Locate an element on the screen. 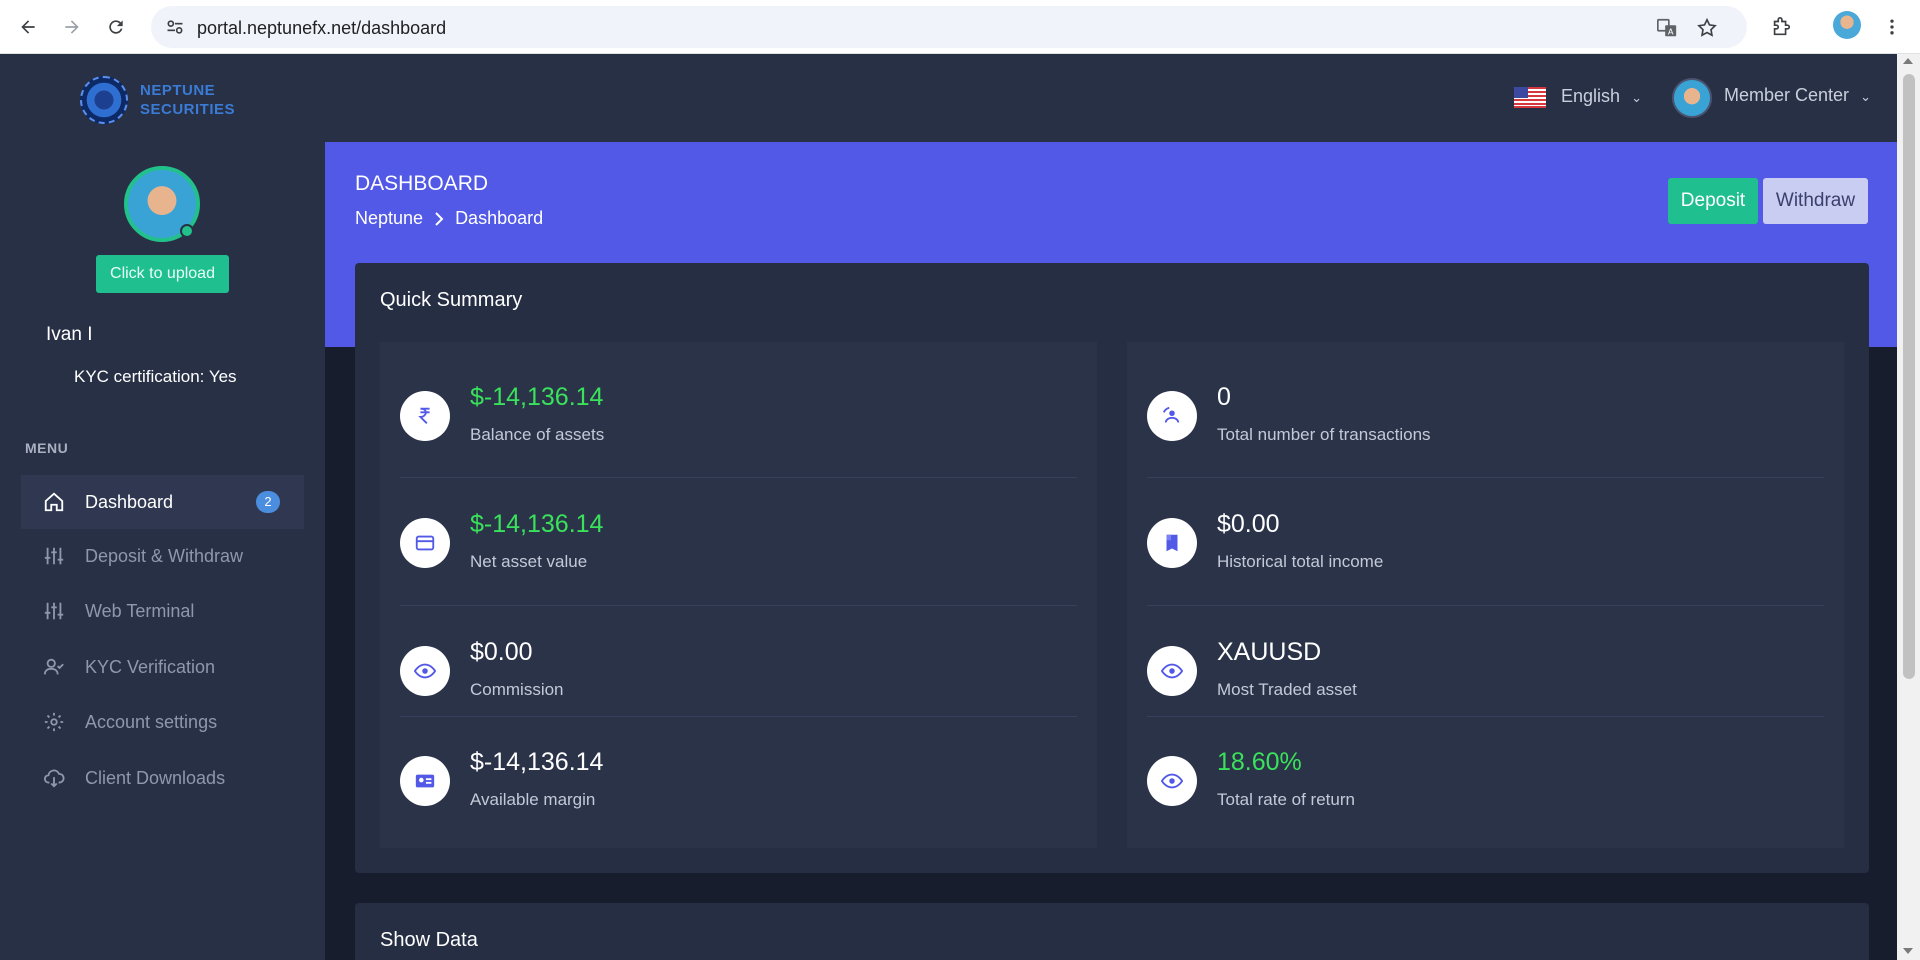 The image size is (1920, 960). sidebar-item-dashboard: Dashboard 2 is located at coordinates (162, 502).